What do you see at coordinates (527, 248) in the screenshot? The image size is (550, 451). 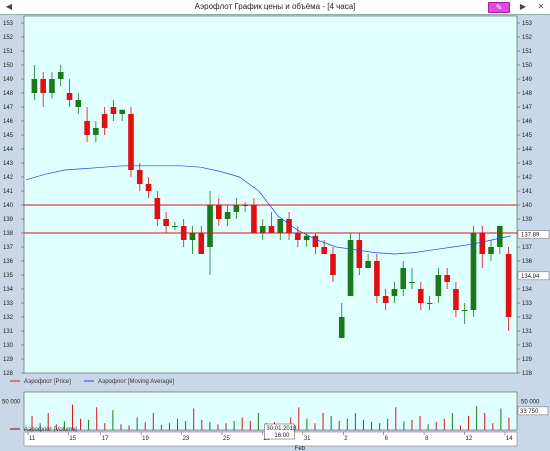 I see `y-tick-label-right: 137` at bounding box center [527, 248].